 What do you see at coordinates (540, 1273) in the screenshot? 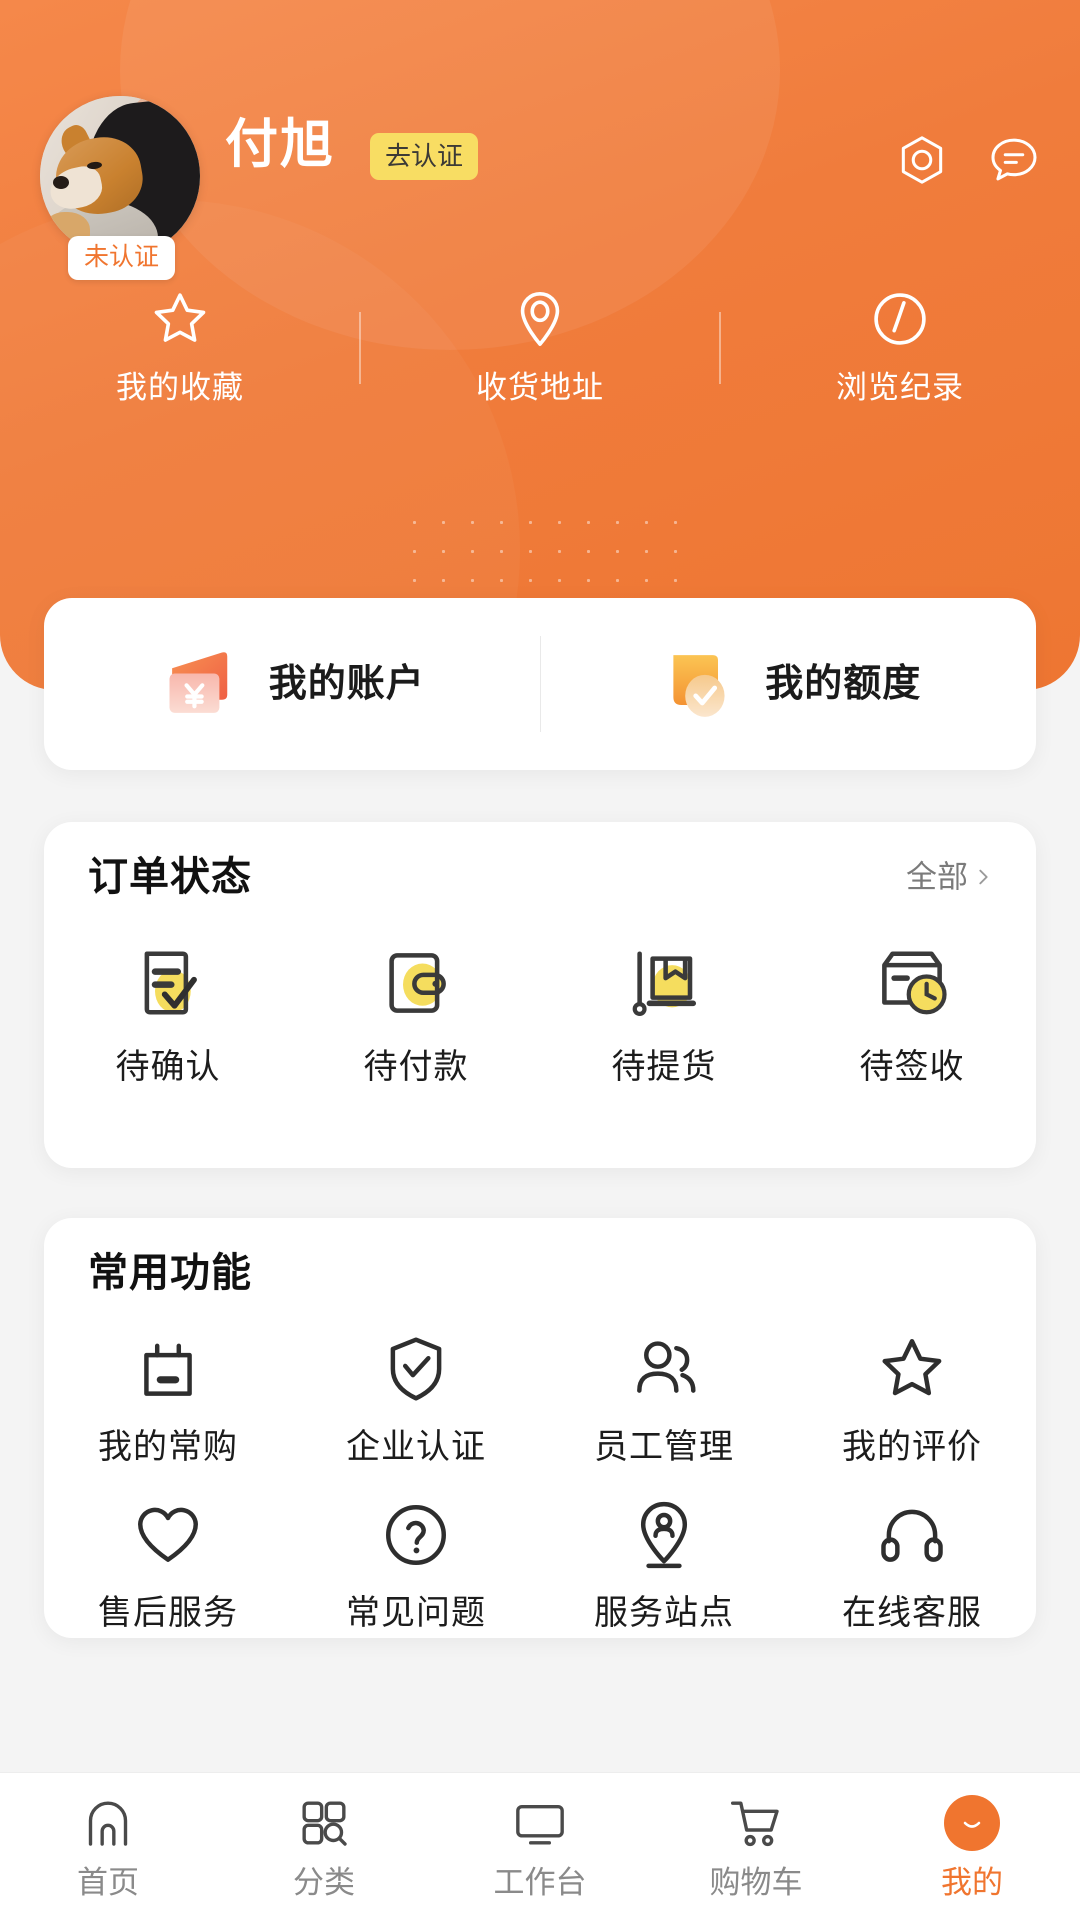
I see `common-functions-header: 常用功能` at bounding box center [540, 1273].